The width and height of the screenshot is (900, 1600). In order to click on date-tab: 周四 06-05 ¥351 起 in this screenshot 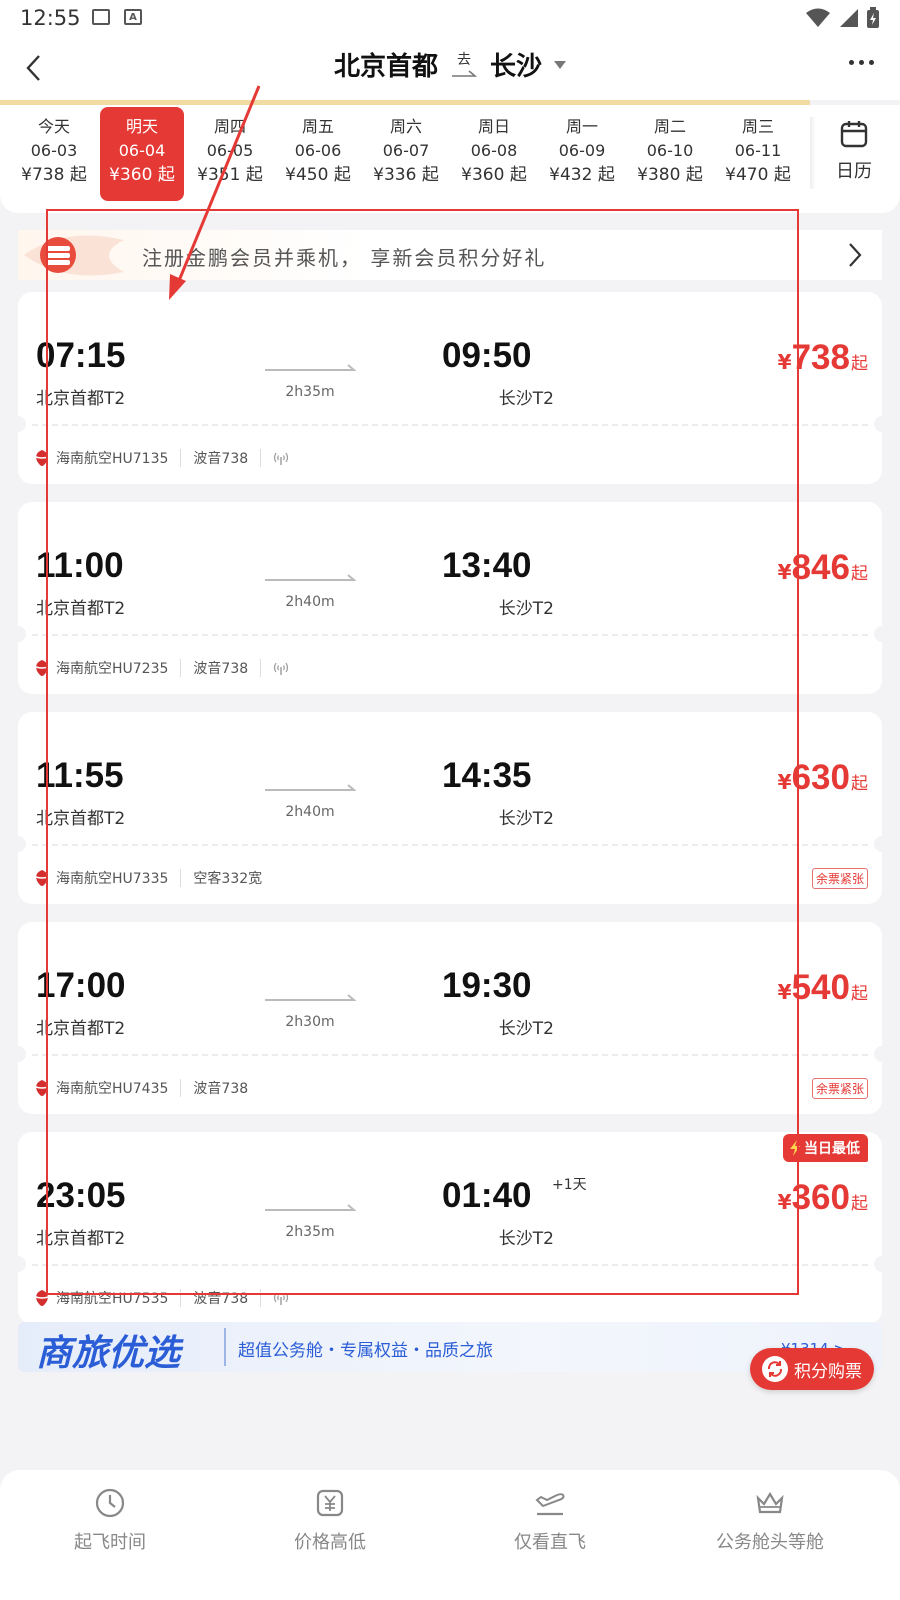, I will do `click(230, 154)`.